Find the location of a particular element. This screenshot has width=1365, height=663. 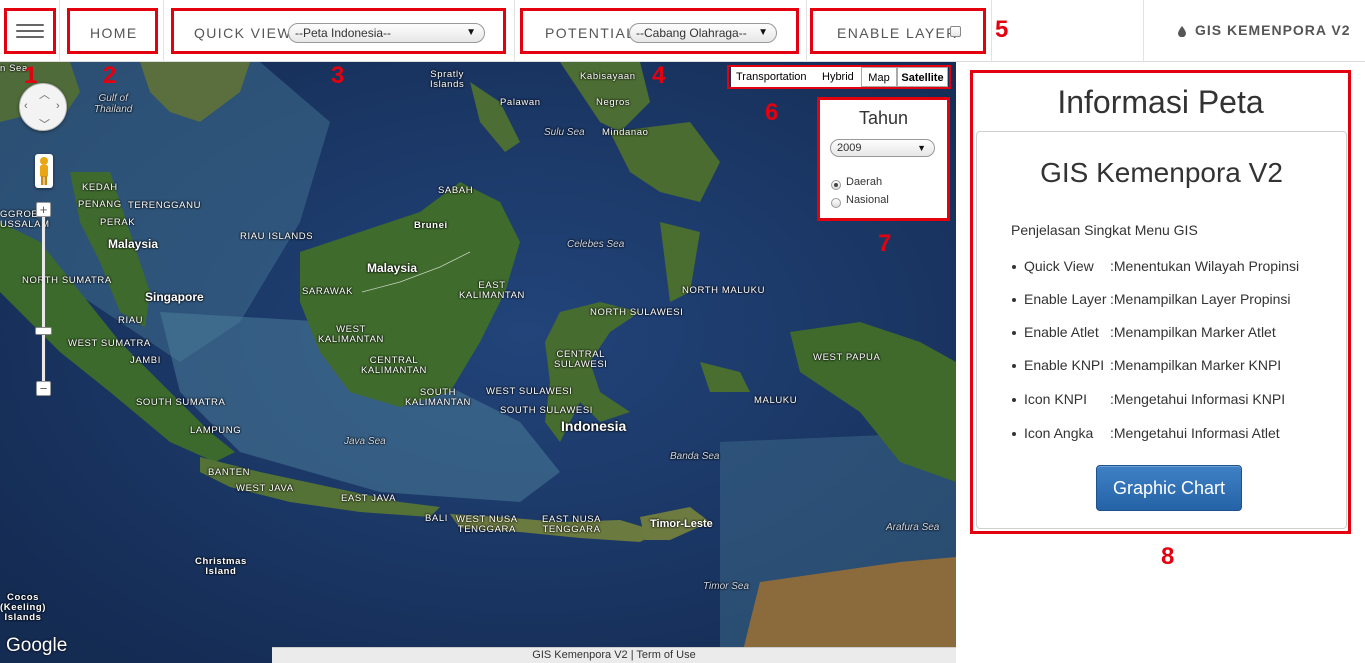

home-link: HOME is located at coordinates (112, 31).